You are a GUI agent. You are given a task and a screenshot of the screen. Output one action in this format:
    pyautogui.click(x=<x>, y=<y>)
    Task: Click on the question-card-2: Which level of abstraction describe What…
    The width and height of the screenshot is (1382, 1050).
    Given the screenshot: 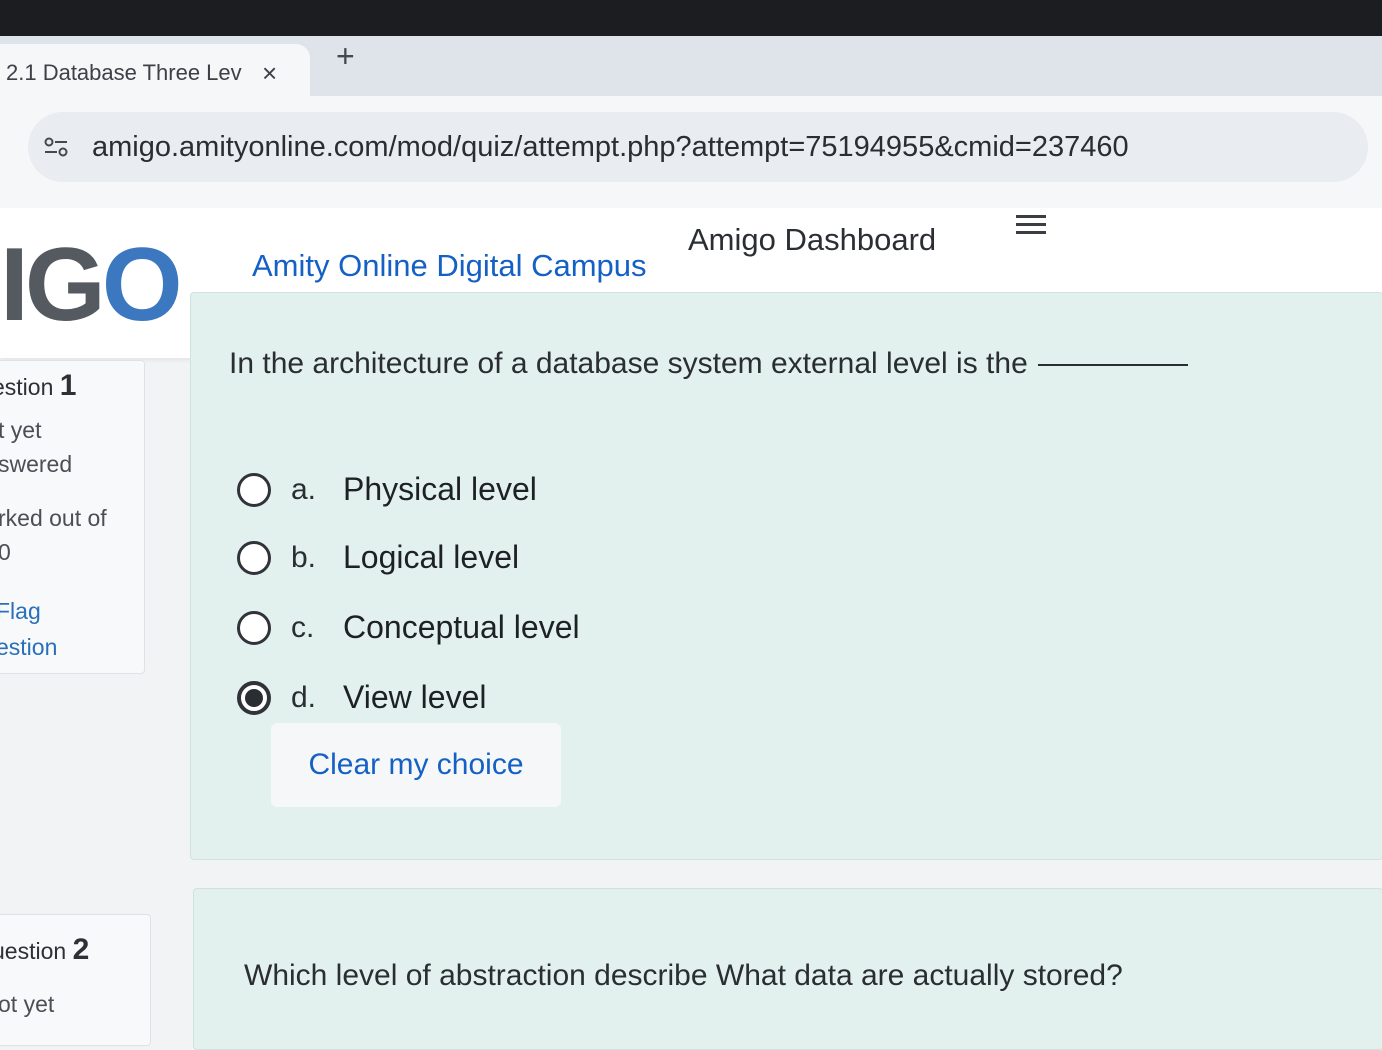 What is the action you would take?
    pyautogui.click(x=787, y=969)
    